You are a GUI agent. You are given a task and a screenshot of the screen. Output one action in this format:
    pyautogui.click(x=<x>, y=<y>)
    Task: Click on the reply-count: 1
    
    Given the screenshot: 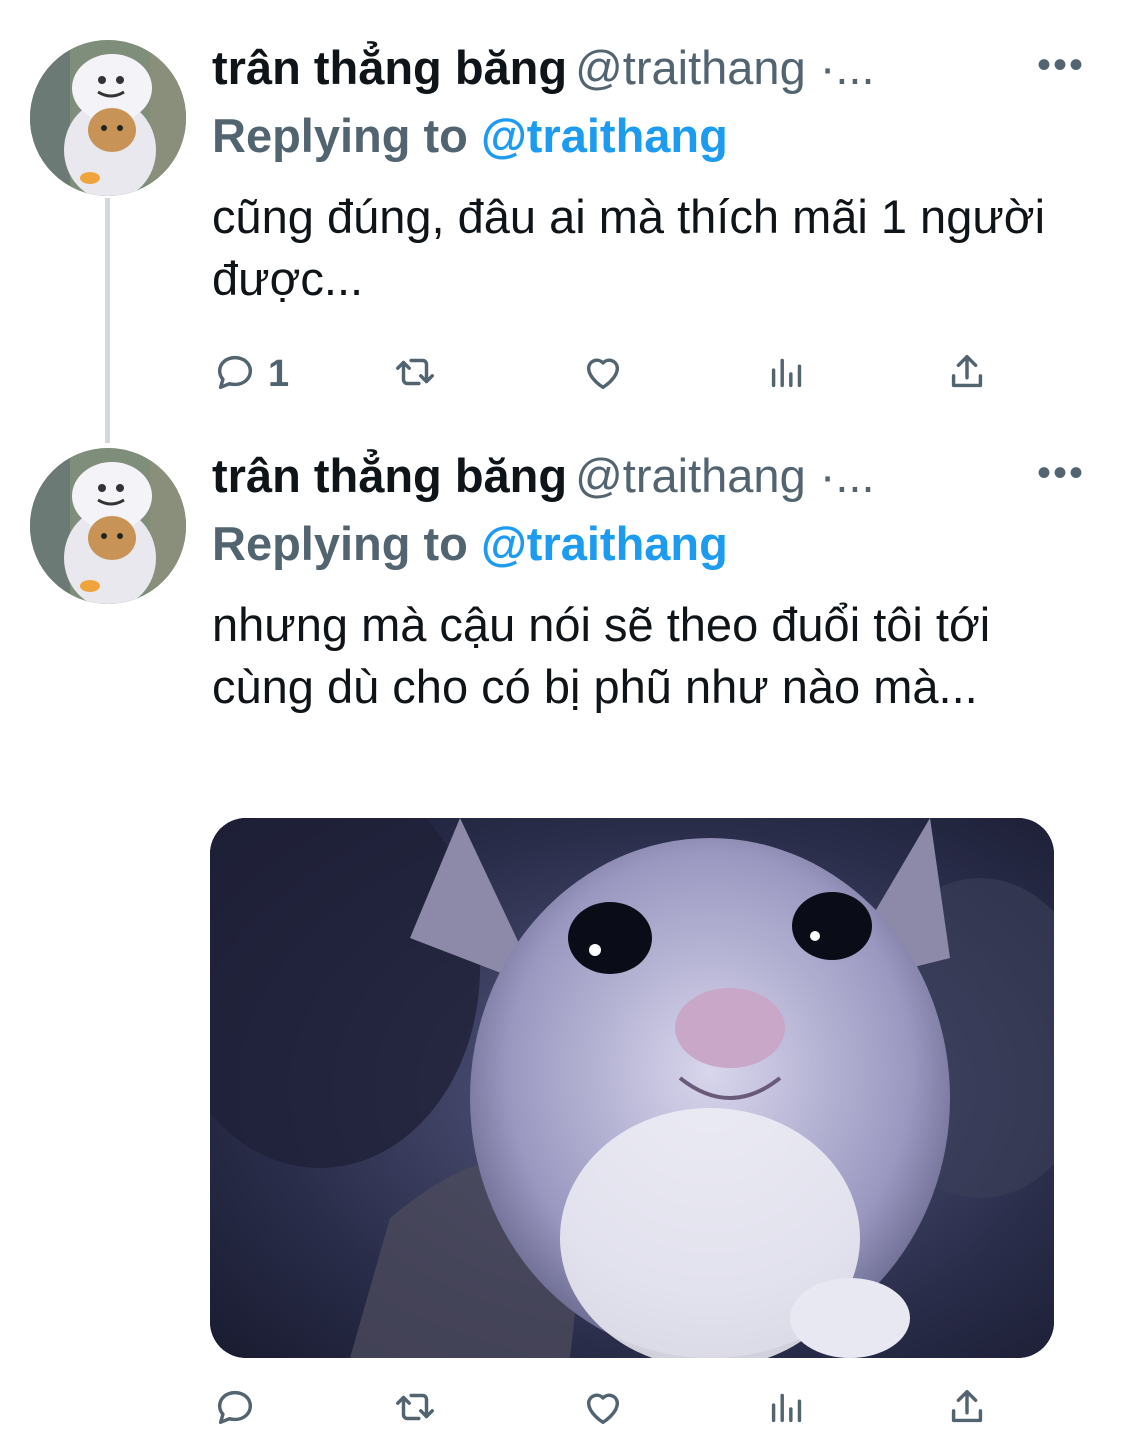 What is the action you would take?
    pyautogui.click(x=279, y=373)
    